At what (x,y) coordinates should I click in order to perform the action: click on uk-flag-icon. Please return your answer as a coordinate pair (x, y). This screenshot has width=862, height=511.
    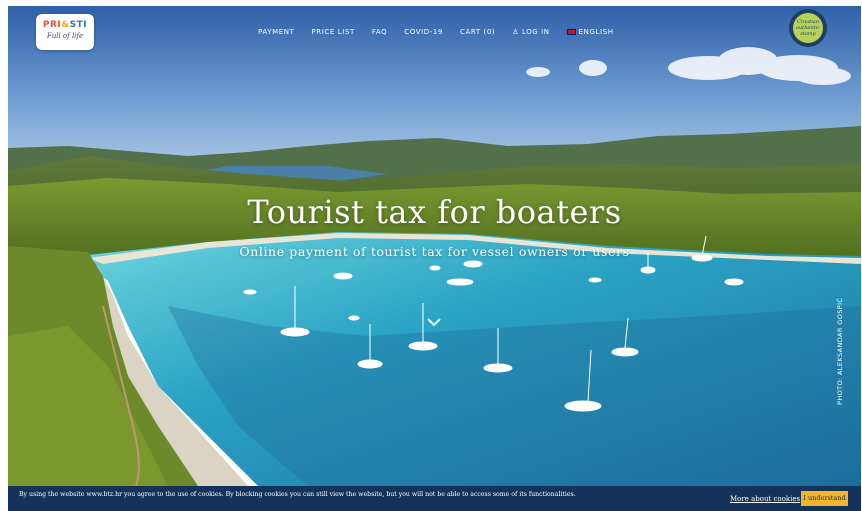
    Looking at the image, I should click on (571, 32).